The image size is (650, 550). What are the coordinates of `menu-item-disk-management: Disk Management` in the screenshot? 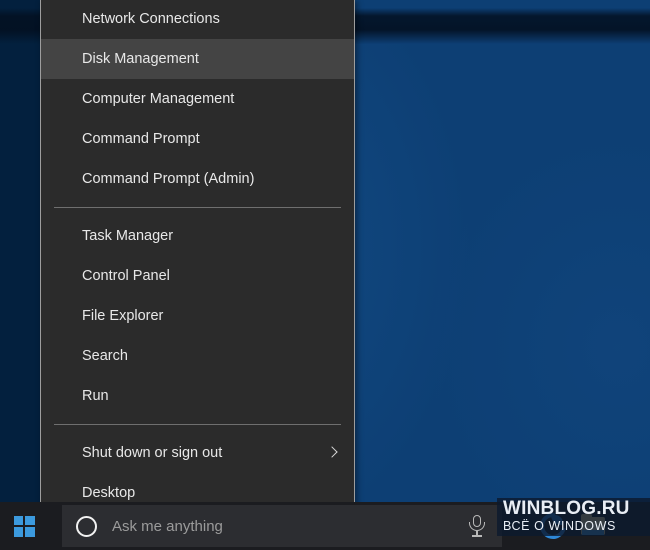 It's located at (197, 59).